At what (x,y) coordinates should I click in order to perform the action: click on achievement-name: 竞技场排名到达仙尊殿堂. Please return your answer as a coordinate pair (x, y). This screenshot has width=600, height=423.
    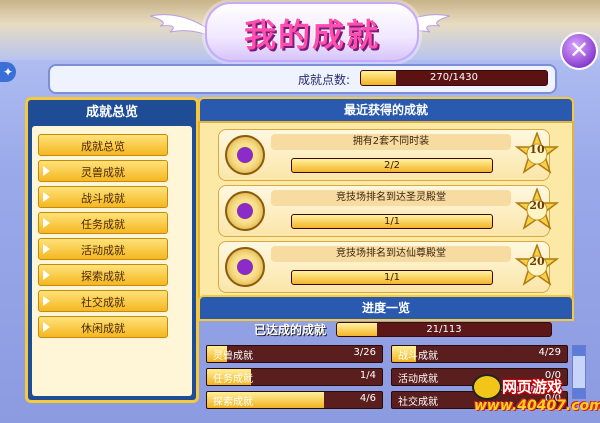
    Looking at the image, I should click on (391, 254).